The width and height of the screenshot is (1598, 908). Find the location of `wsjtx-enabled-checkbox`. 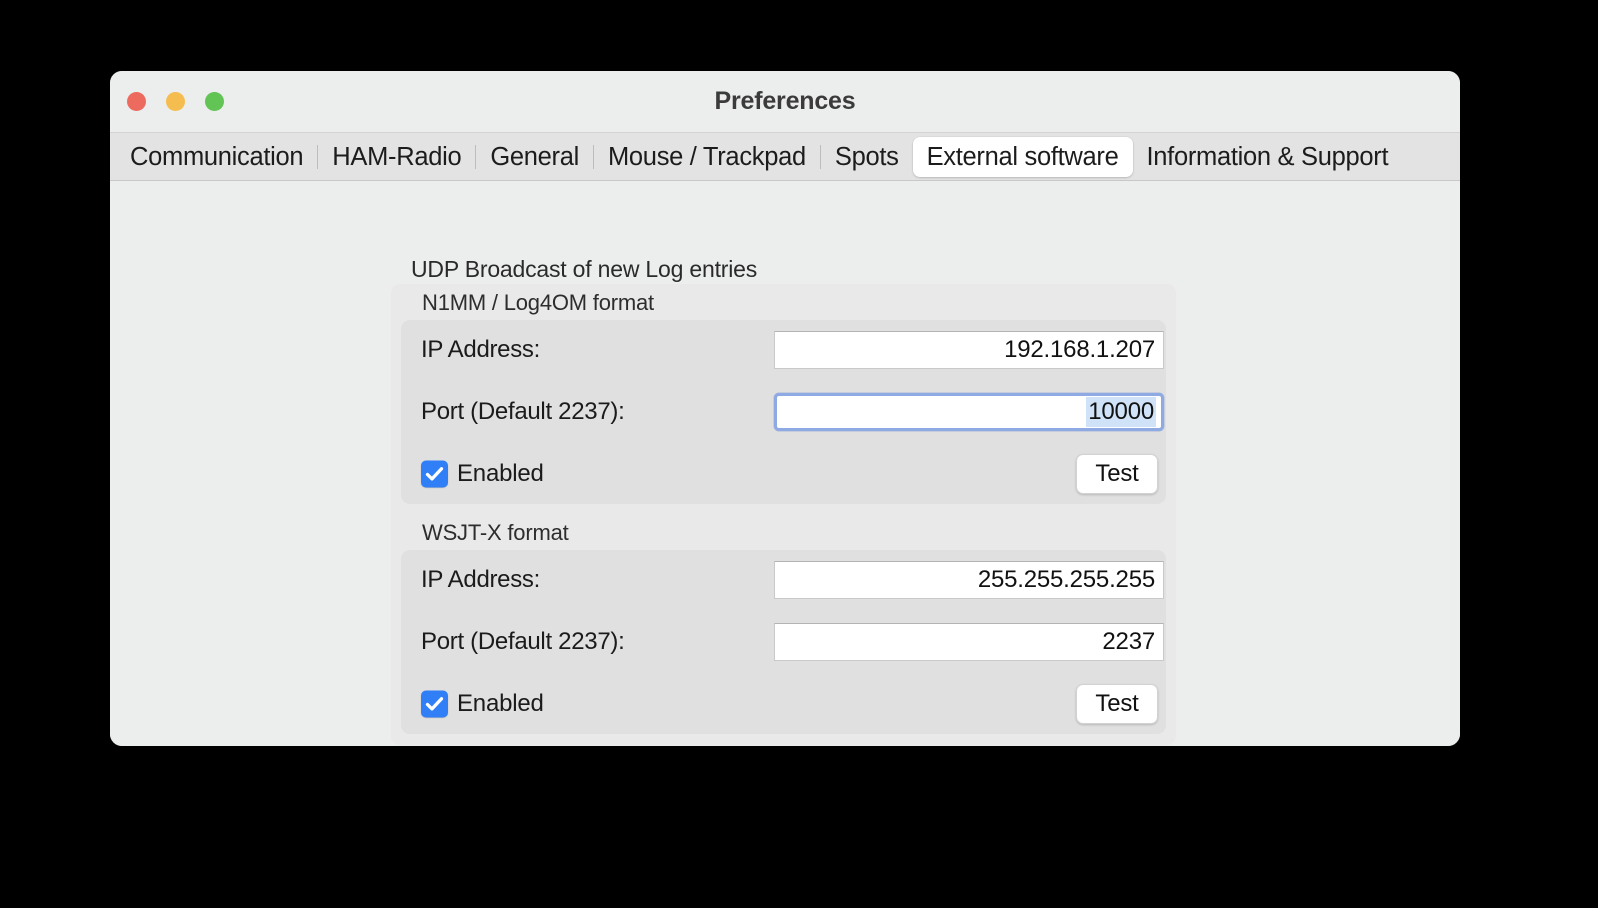

wsjtx-enabled-checkbox is located at coordinates (434, 704).